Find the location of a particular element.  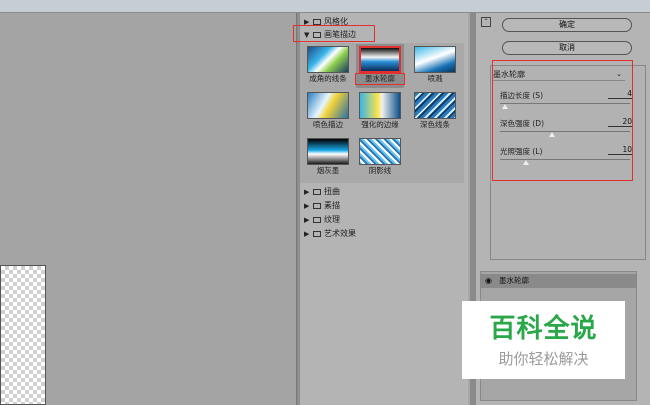

filter-thumb: 成角的线条 is located at coordinates (328, 66).